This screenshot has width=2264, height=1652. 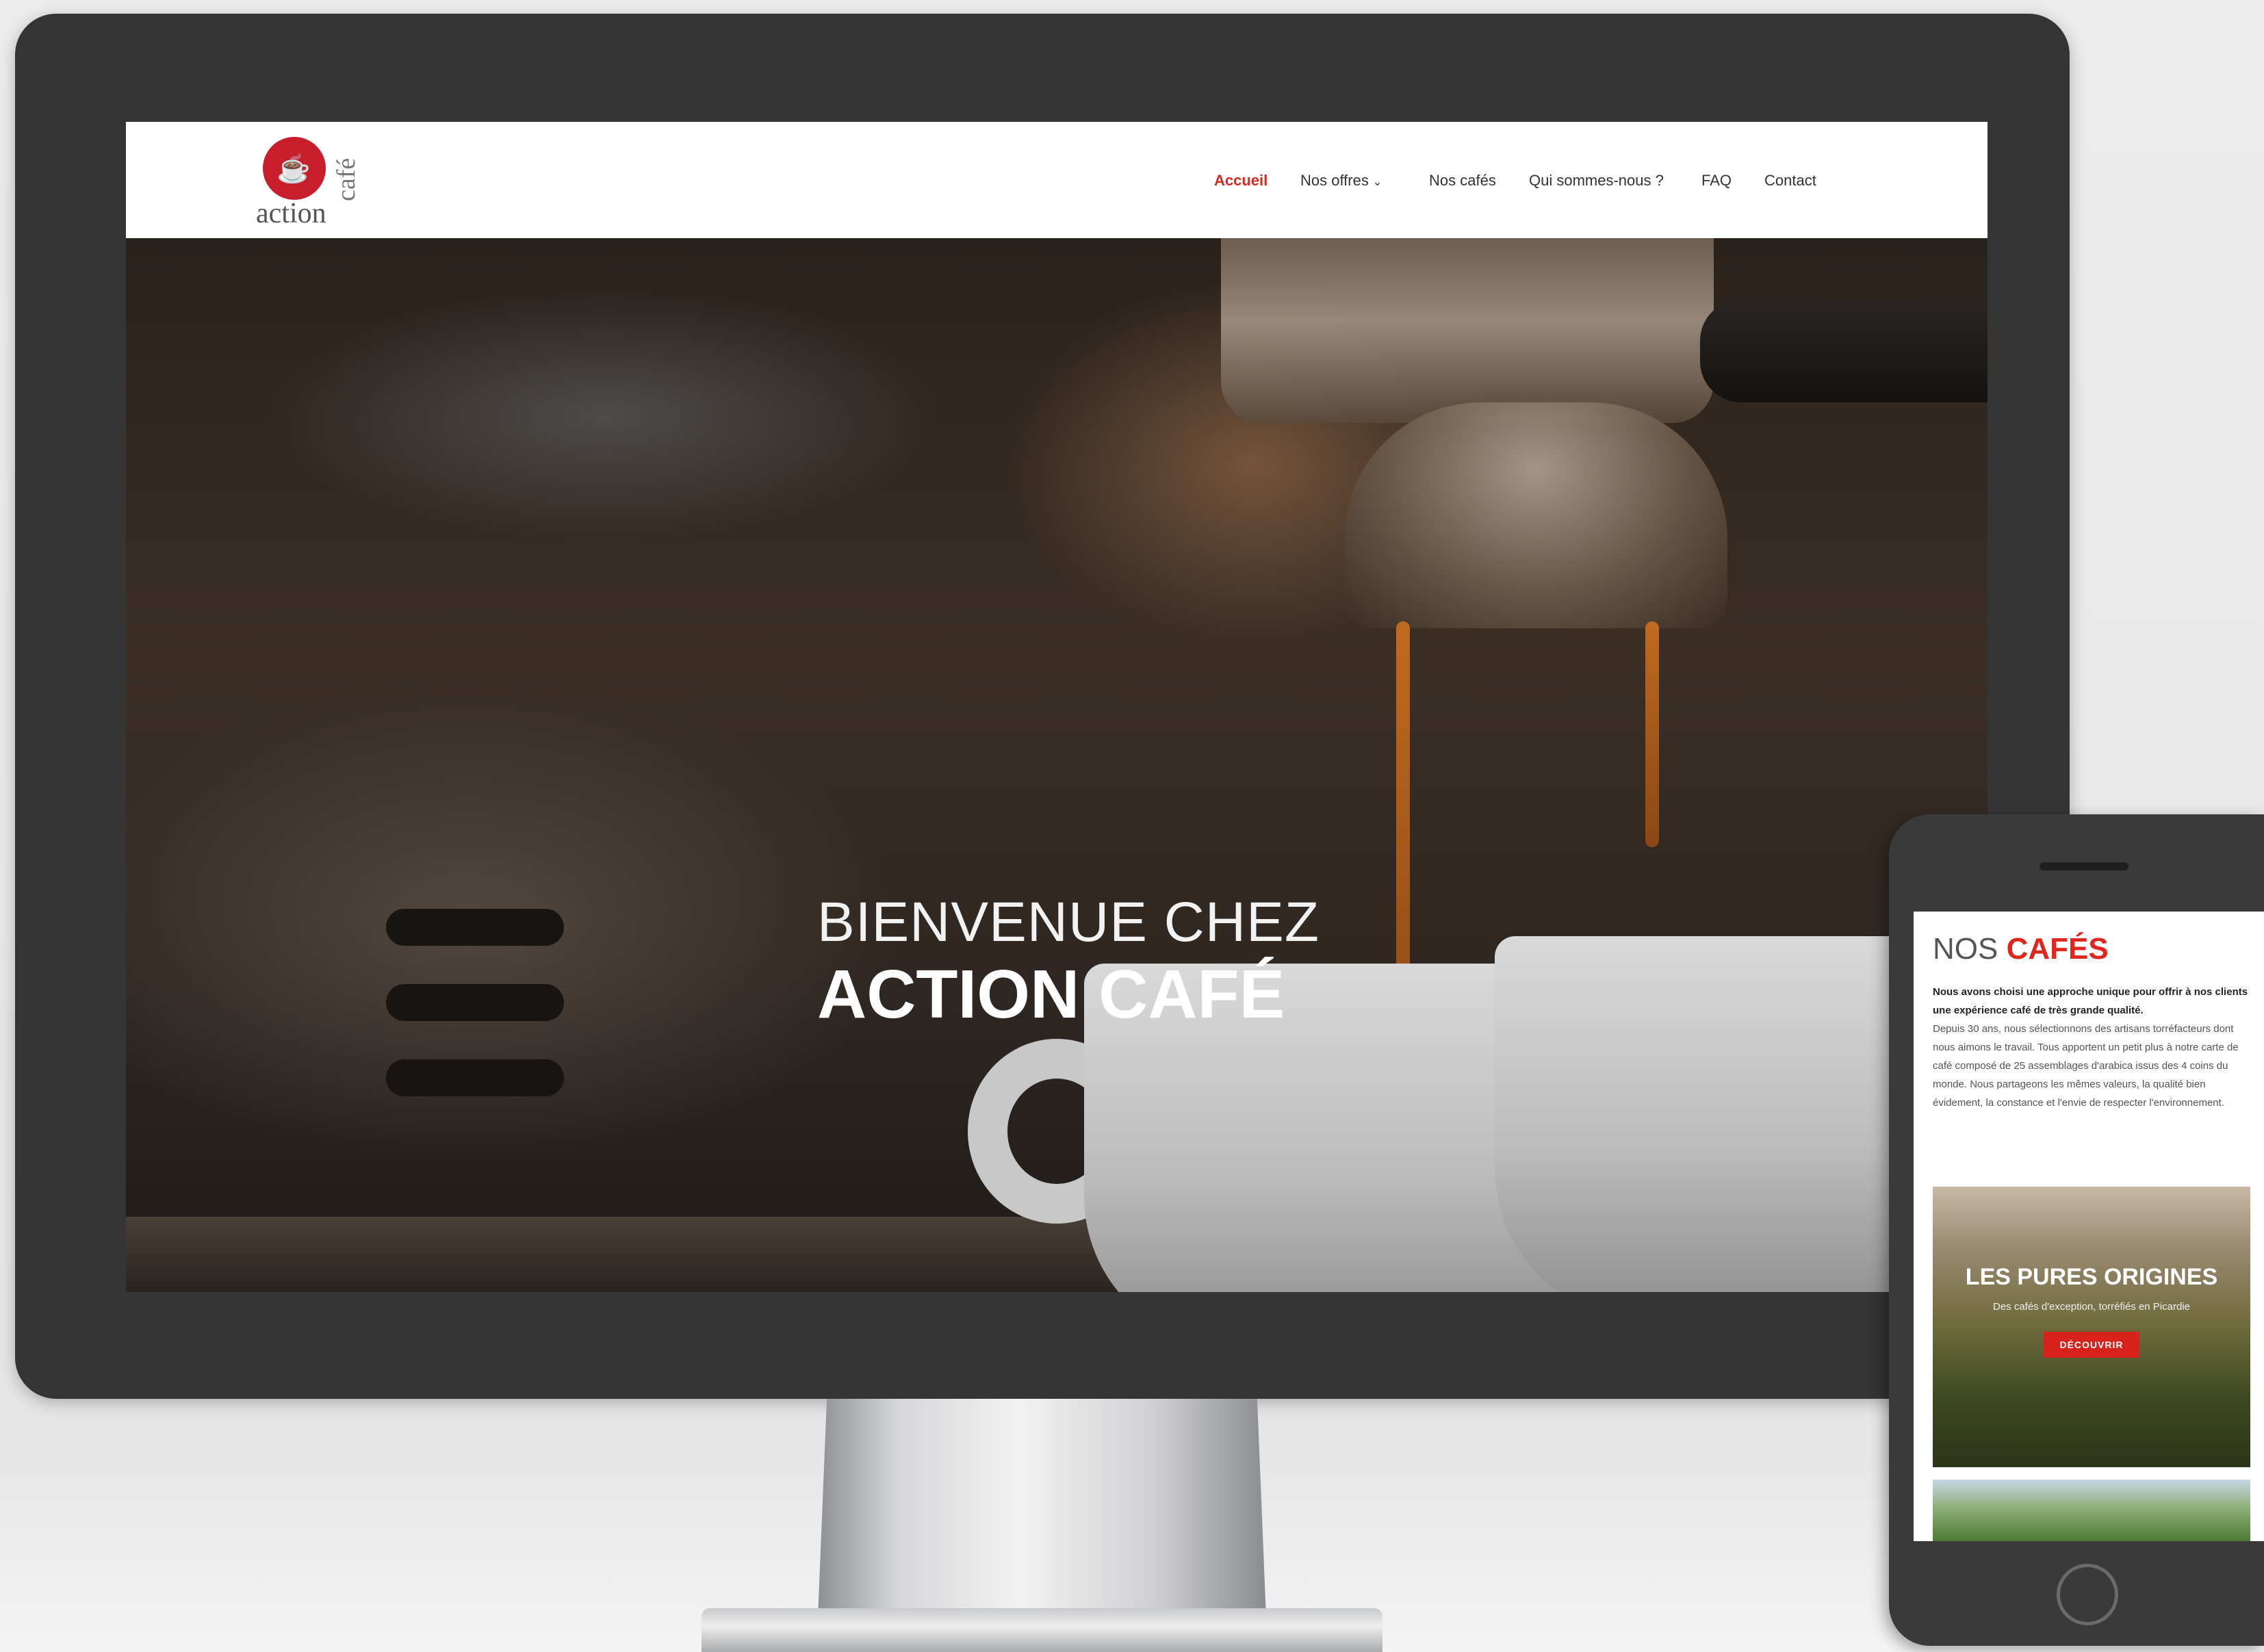 I want to click on hero-portafilter-handle, so click(x=1844, y=351).